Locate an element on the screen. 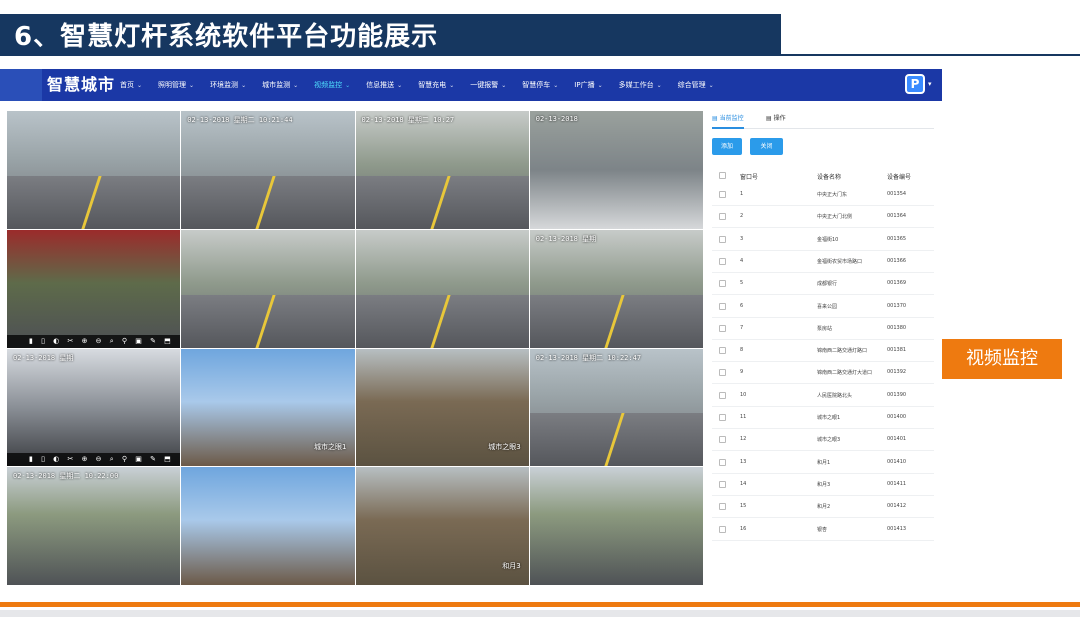 The height and width of the screenshot is (617, 1080). camera-tile: 02-13-2018 星期二 10:22:00 is located at coordinates (94, 526).